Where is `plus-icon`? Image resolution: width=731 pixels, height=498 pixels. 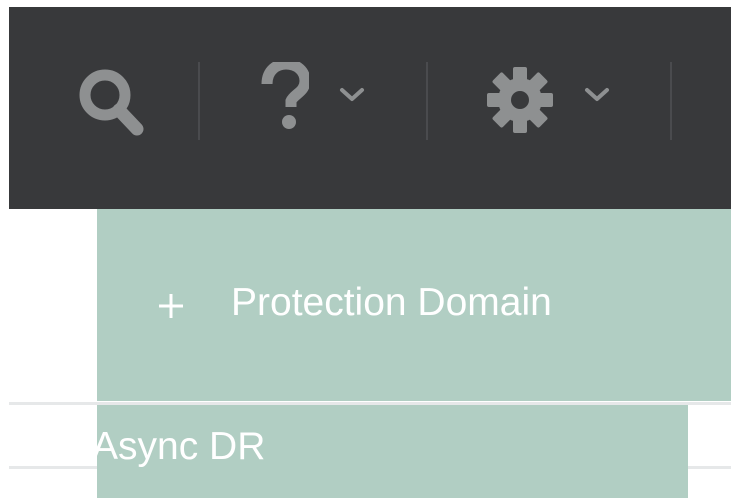
plus-icon is located at coordinates (171, 306).